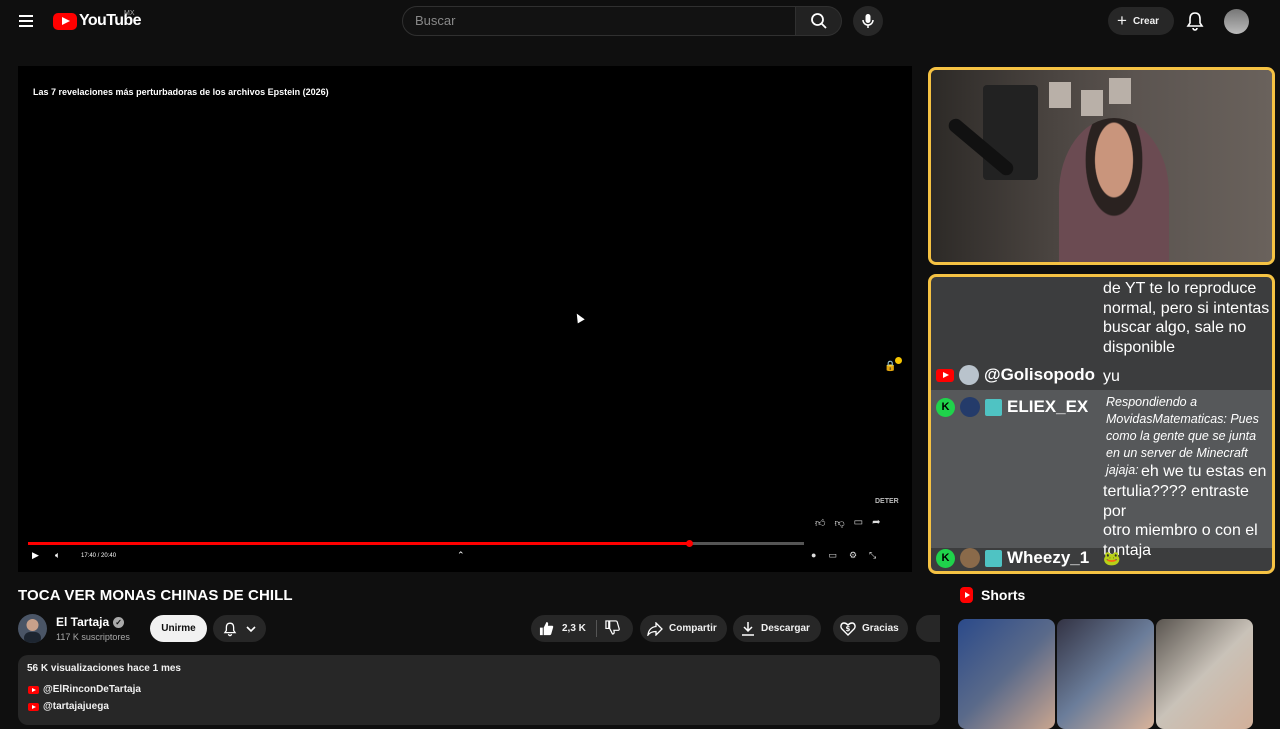 The image size is (1280, 729). Describe the element at coordinates (1236, 21) in the screenshot. I see `account-avatar` at that location.